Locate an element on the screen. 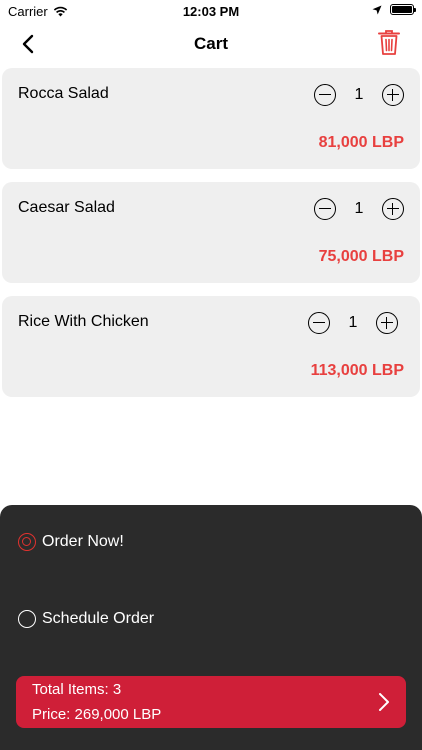 This screenshot has height=750, width=422. radio-unselected-icon is located at coordinates (27, 619).